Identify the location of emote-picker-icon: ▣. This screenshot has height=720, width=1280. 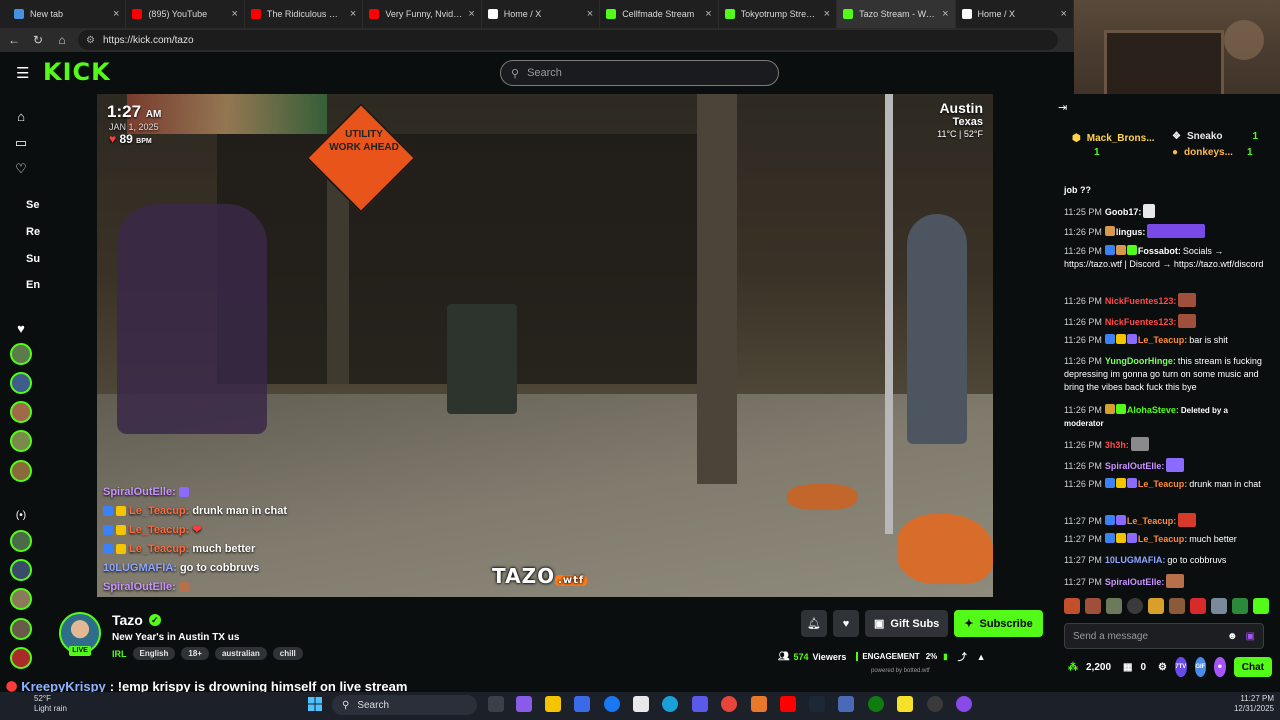
(1250, 636).